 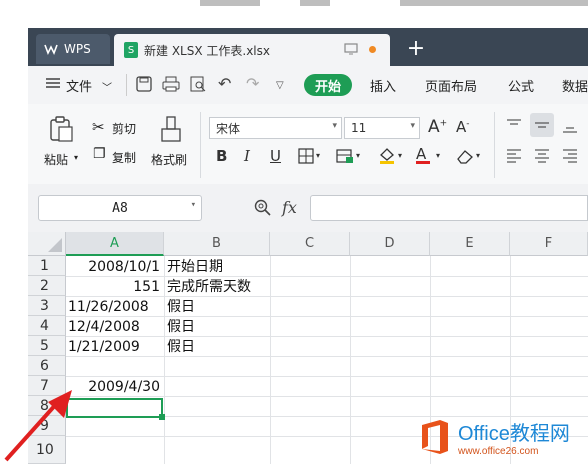 What do you see at coordinates (195, 267) in the screenshot?
I see `cell-b1: 开始日期` at bounding box center [195, 267].